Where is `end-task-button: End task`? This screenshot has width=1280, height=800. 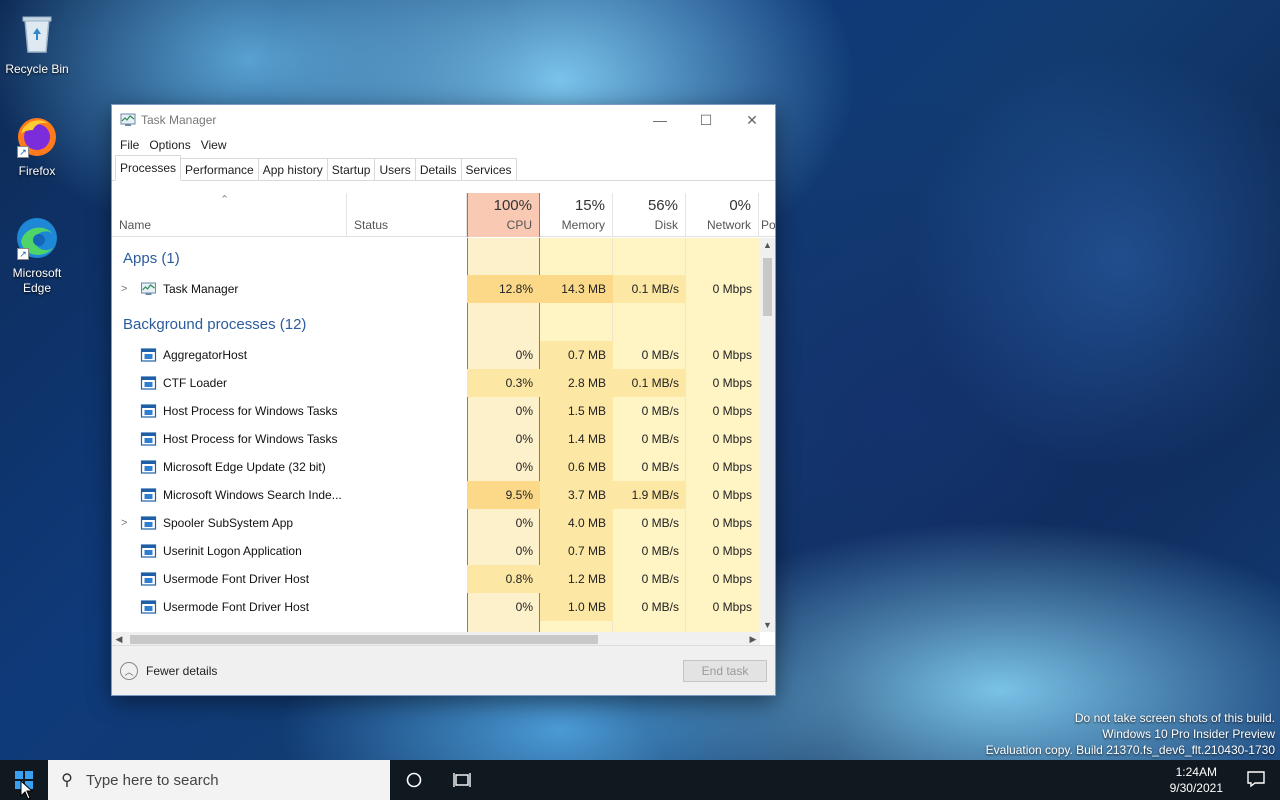 end-task-button: End task is located at coordinates (725, 671).